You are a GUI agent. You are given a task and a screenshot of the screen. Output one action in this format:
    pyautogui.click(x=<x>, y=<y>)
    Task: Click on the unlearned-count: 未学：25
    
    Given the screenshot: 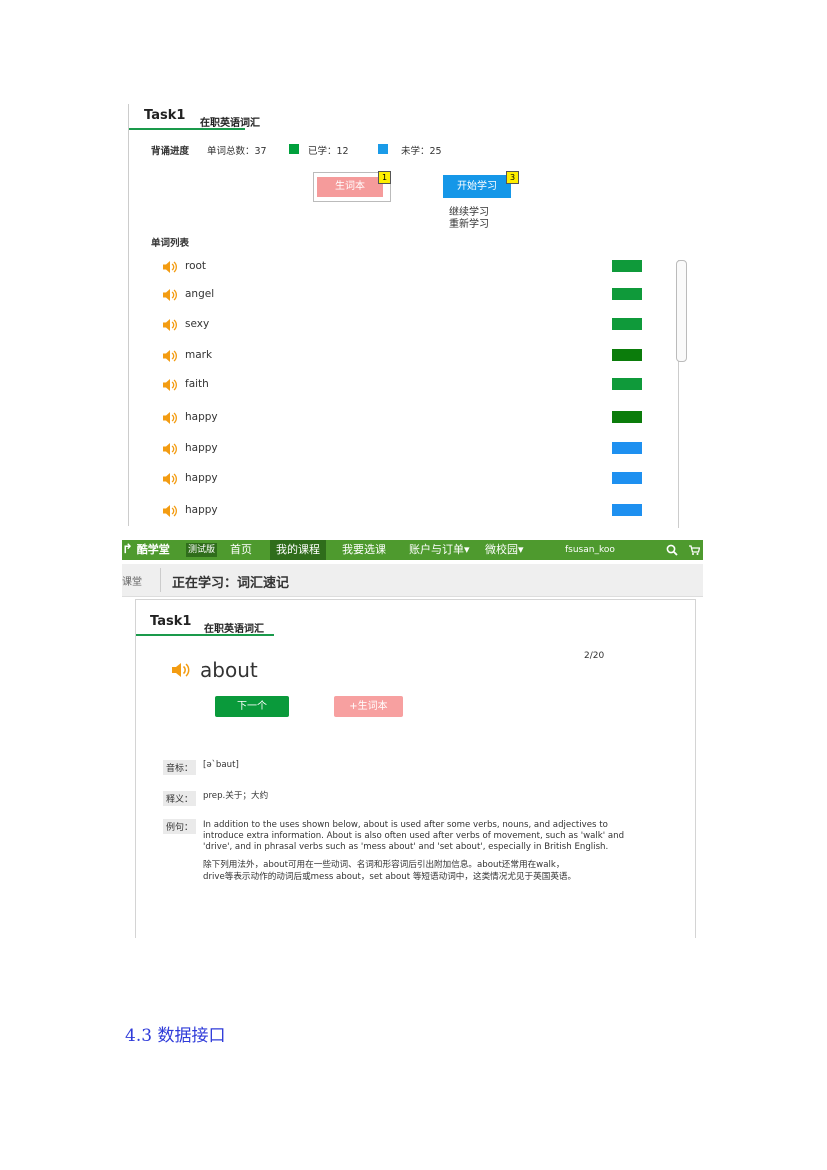 What is the action you would take?
    pyautogui.click(x=421, y=151)
    